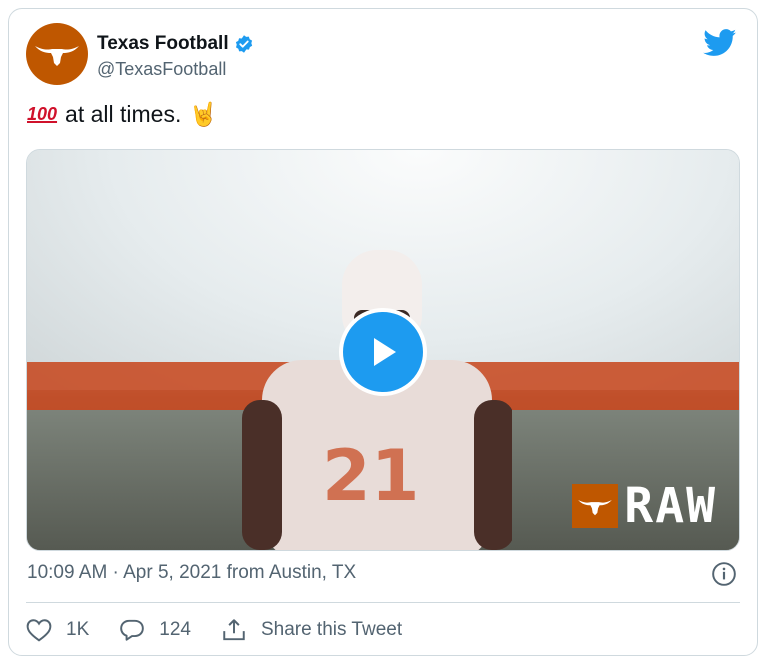  Describe the element at coordinates (243, 44) in the screenshot. I see `verified-badge-icon` at that location.